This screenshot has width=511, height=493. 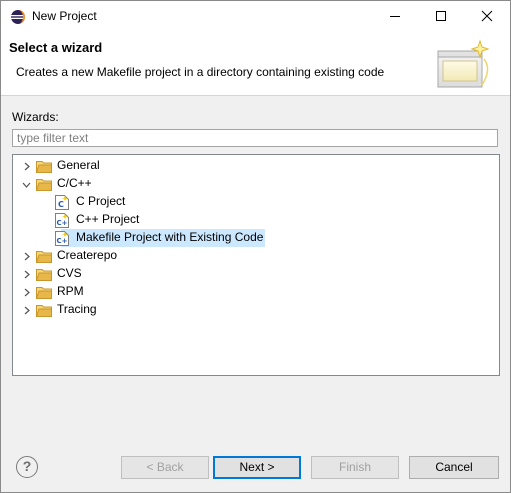 What do you see at coordinates (256, 220) in the screenshot?
I see `tree-item-cpp-project: C+ C++ Project` at bounding box center [256, 220].